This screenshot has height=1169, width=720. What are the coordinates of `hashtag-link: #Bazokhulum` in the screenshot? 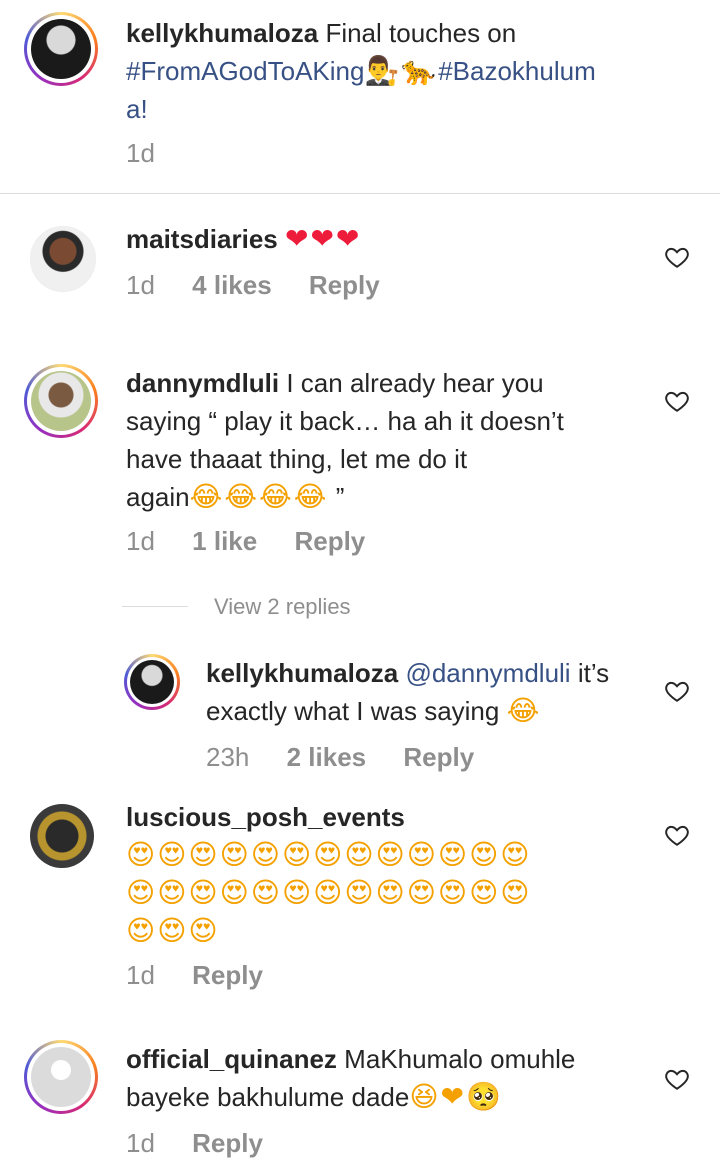 It's located at (517, 71).